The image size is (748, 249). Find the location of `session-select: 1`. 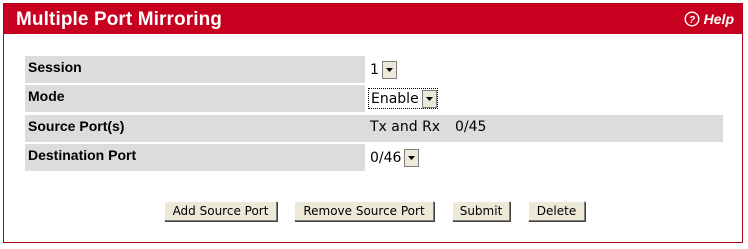

session-select: 1 is located at coordinates (383, 70).